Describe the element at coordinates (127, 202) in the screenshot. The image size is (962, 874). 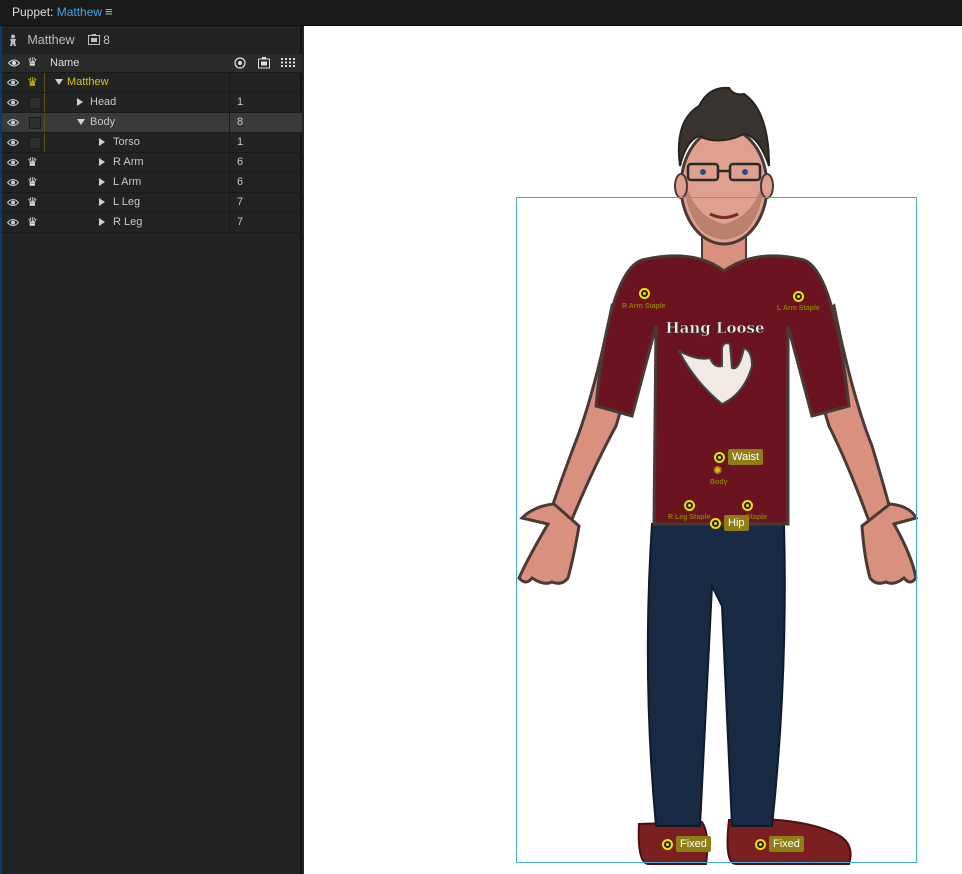
I see `tree-row-label: L Leg` at that location.